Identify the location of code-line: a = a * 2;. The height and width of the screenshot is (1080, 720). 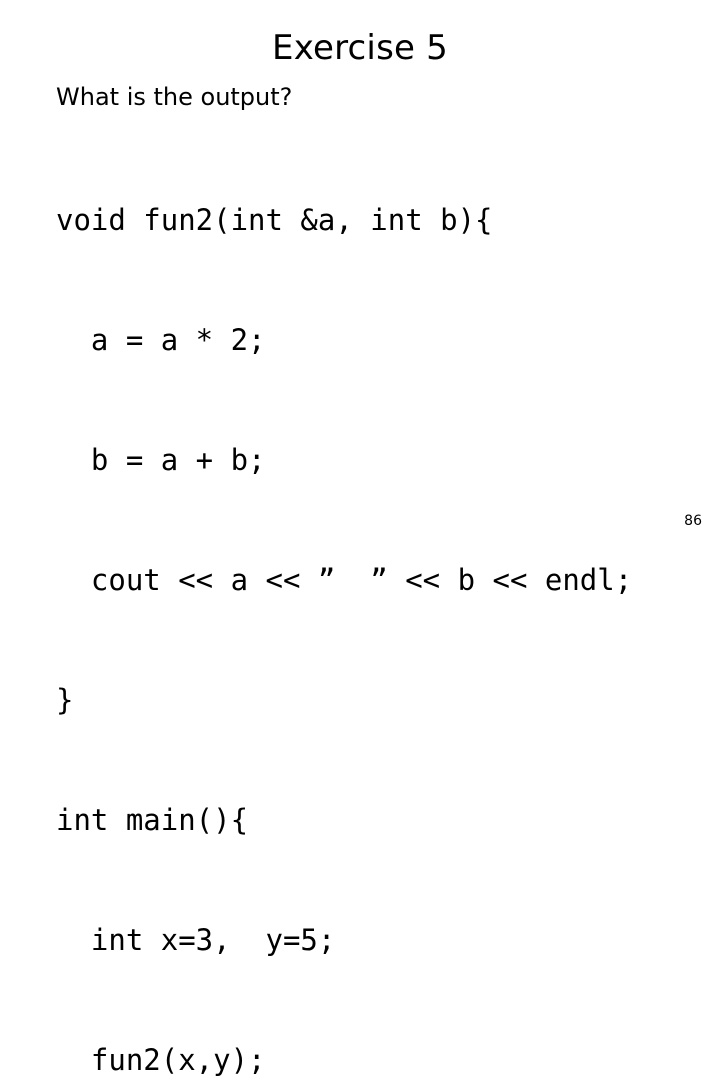
(161, 340).